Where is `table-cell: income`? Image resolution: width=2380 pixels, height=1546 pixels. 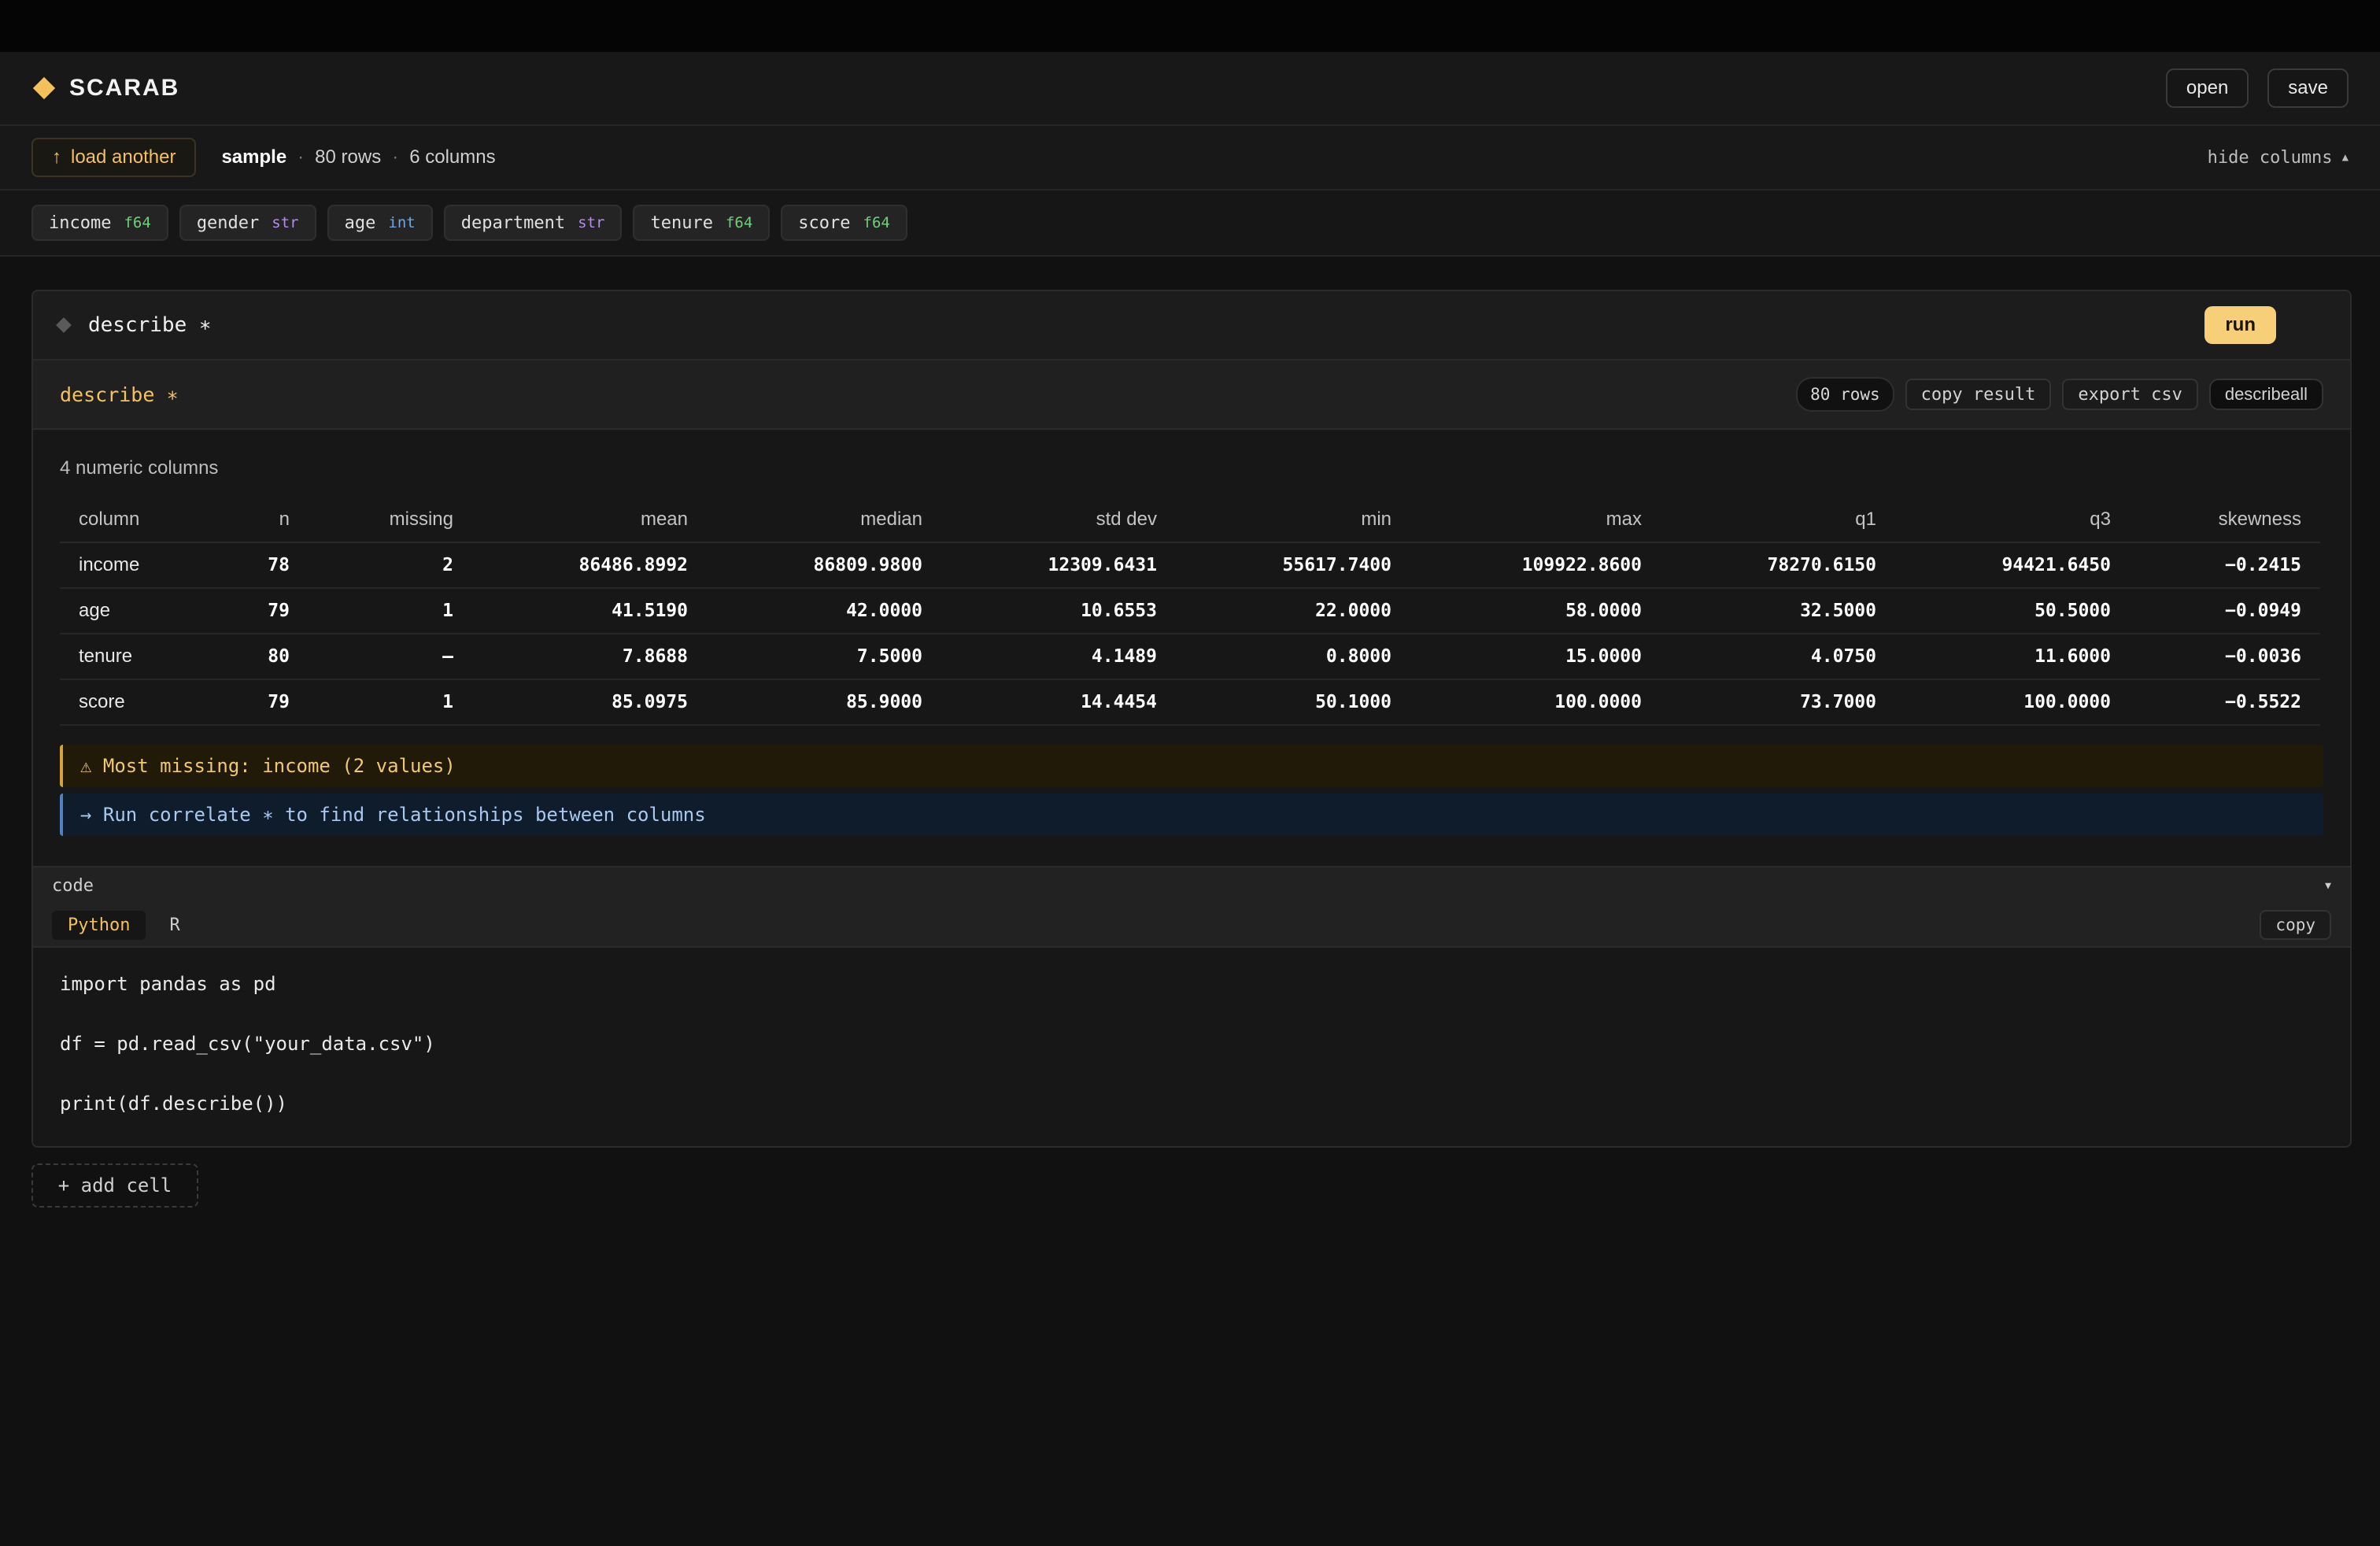
table-cell: income is located at coordinates (138, 565).